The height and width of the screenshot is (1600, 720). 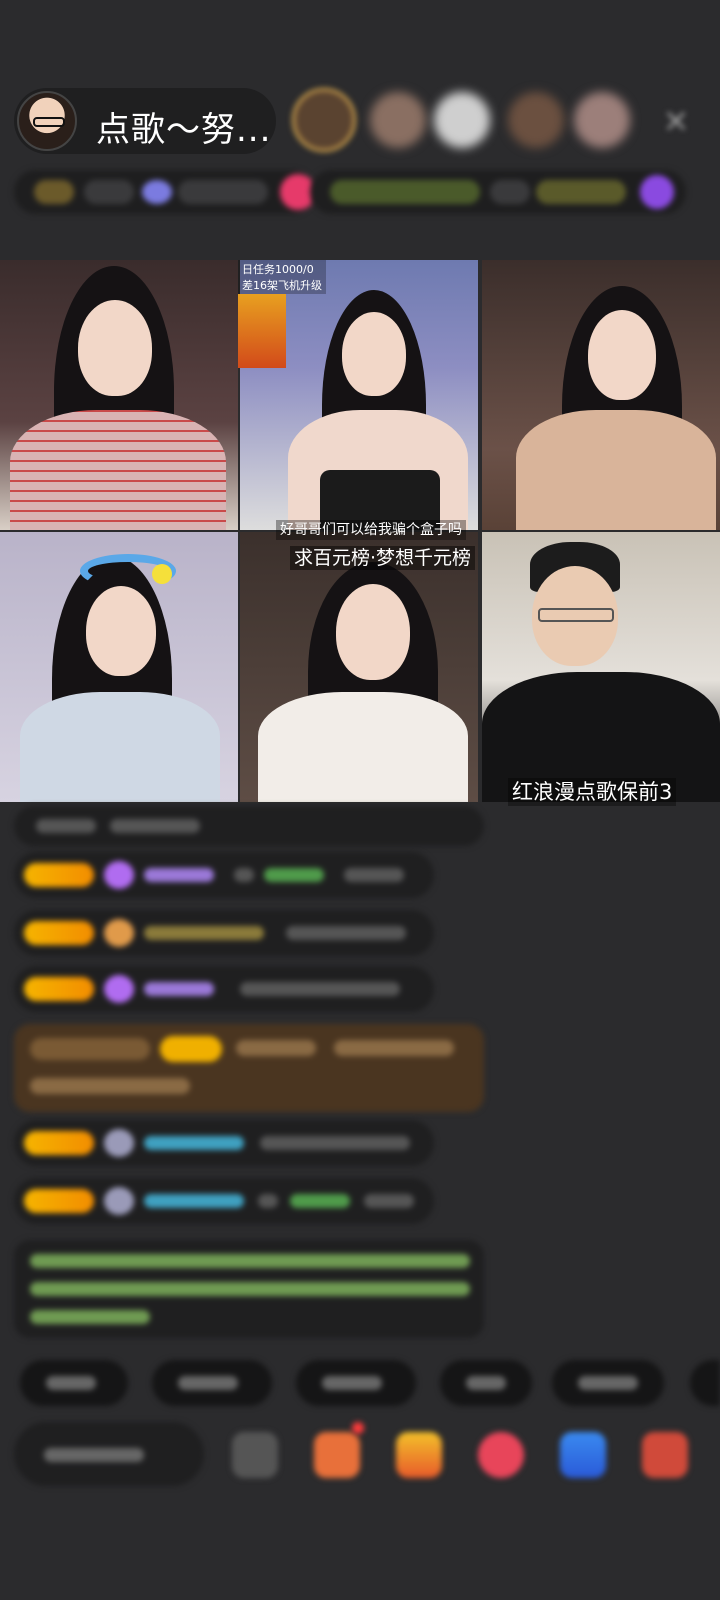 What do you see at coordinates (255, 1455) in the screenshot?
I see `emoji-icon` at bounding box center [255, 1455].